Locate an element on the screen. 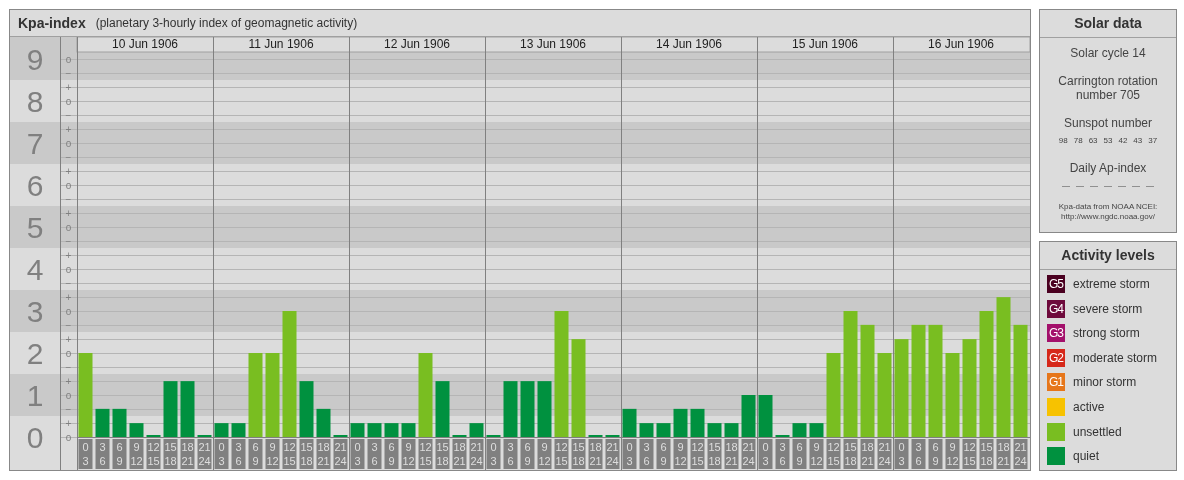 This screenshot has height=480, width=1184. legend-label: strong storm is located at coordinates (1106, 334).